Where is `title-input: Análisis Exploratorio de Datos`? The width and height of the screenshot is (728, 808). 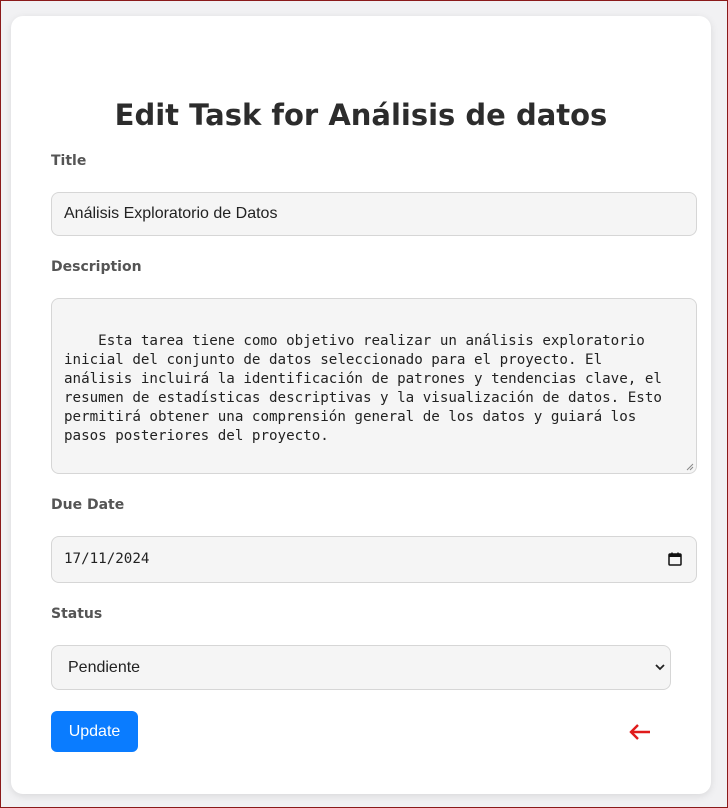 title-input: Análisis Exploratorio de Datos is located at coordinates (374, 214).